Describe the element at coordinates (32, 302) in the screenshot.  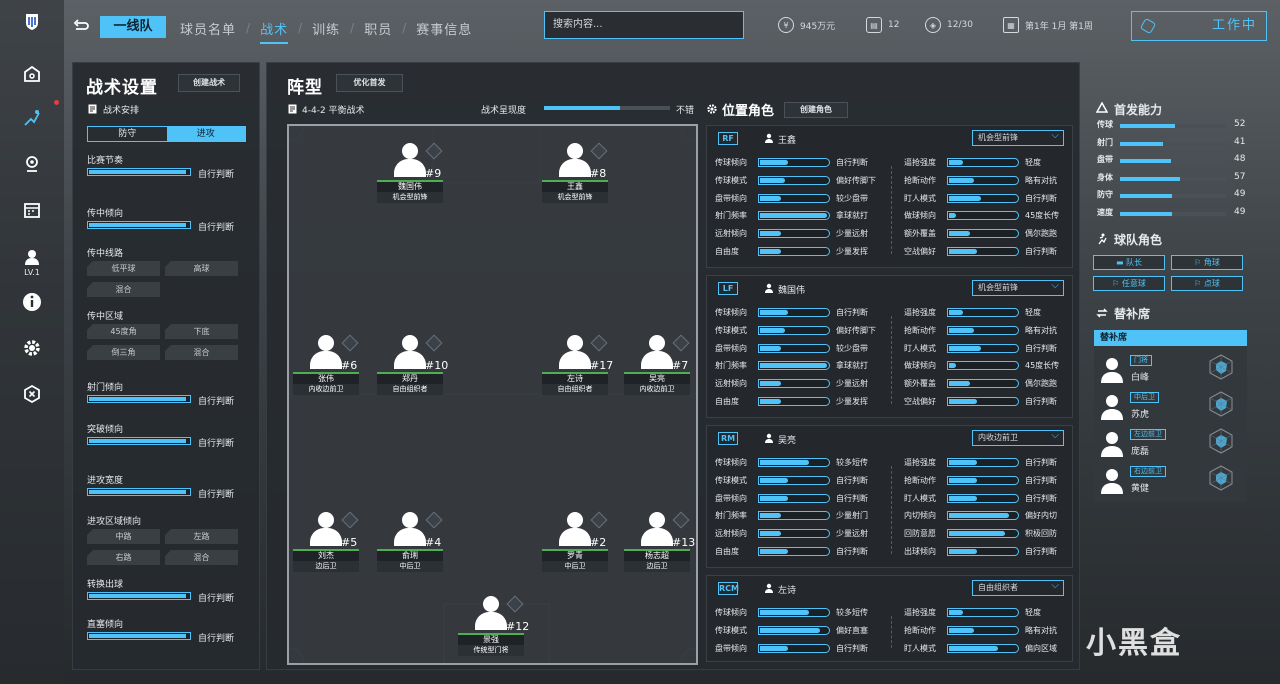
I see `info-icon` at that location.